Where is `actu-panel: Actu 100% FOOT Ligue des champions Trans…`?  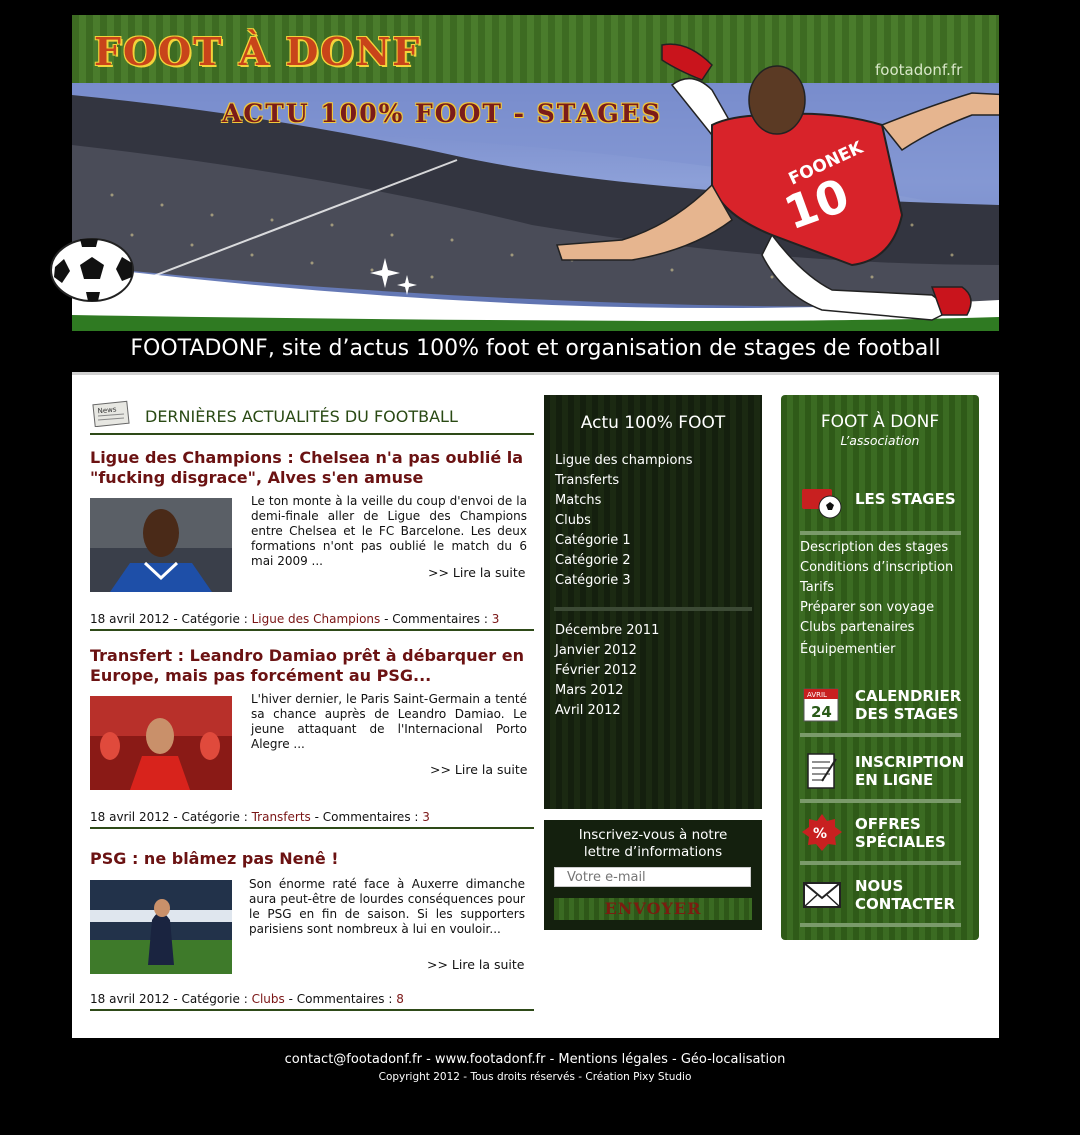
actu-panel: Actu 100% FOOT Ligue des champions Trans… is located at coordinates (653, 602).